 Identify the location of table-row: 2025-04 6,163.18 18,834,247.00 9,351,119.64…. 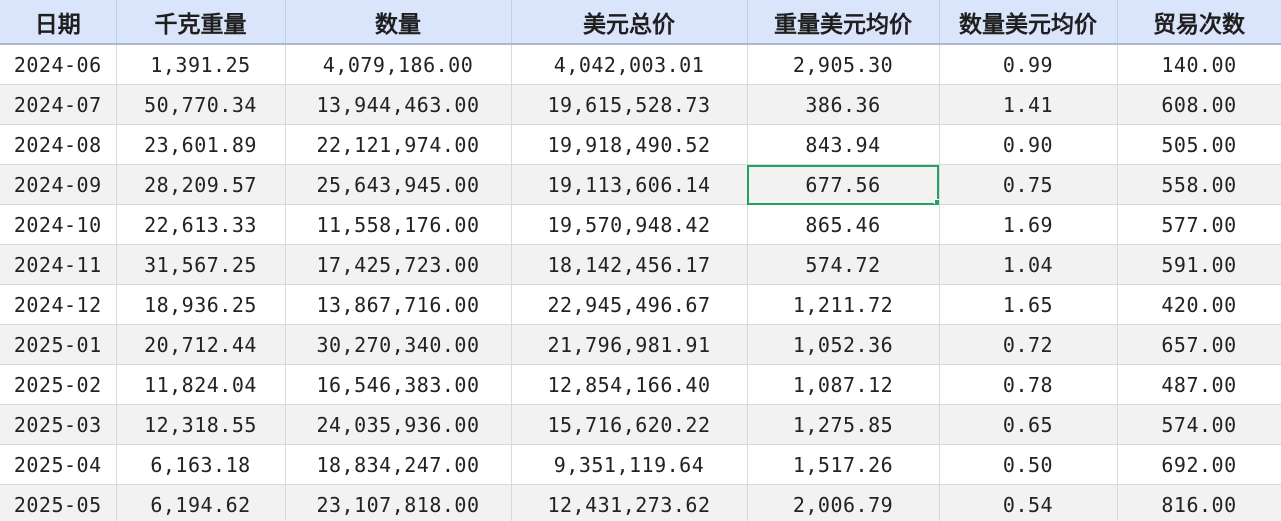
(640, 464).